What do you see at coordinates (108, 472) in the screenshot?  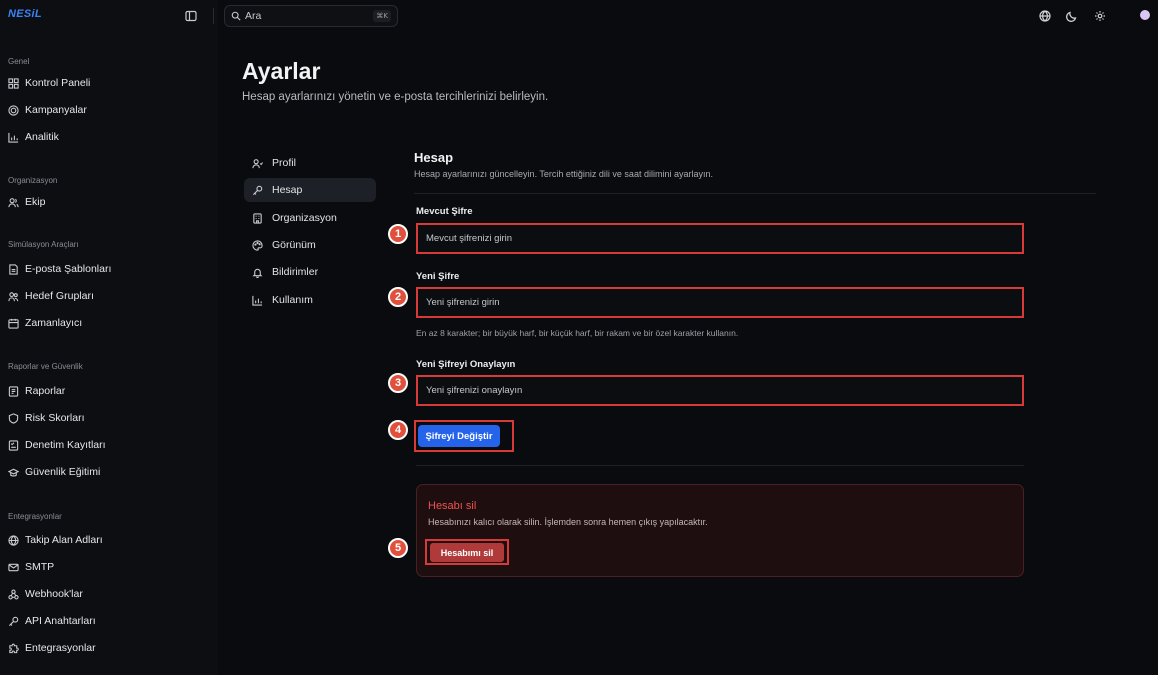 I see `sidebar-item-guvenlik-egitimi: Güvenlik Eğitimi` at bounding box center [108, 472].